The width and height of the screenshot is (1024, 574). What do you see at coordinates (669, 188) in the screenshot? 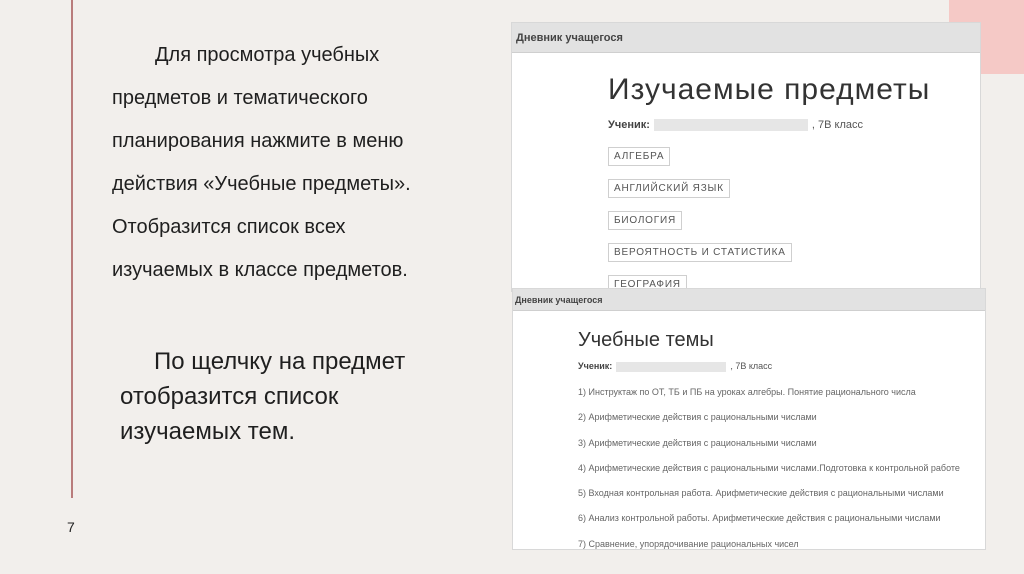
I see `subject-button-english: АНГЛИЙСКИЙ ЯЗЫК` at bounding box center [669, 188].